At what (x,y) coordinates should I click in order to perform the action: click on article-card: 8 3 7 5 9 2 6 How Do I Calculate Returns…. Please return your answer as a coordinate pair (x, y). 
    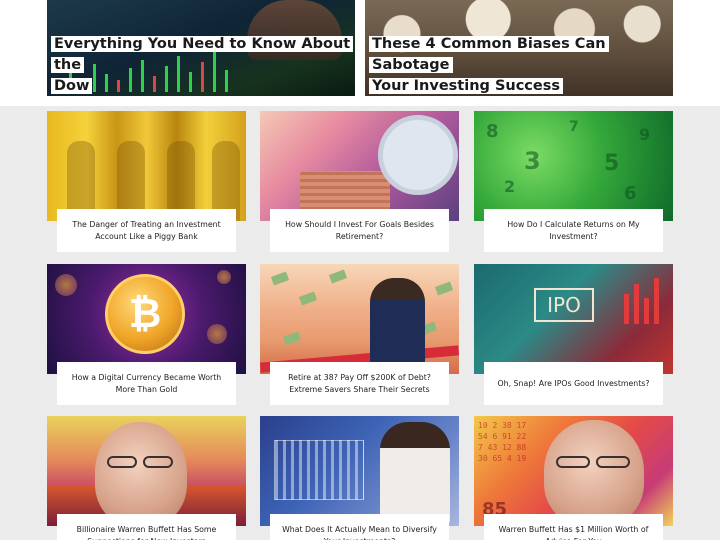
    Looking at the image, I should click on (573, 183).